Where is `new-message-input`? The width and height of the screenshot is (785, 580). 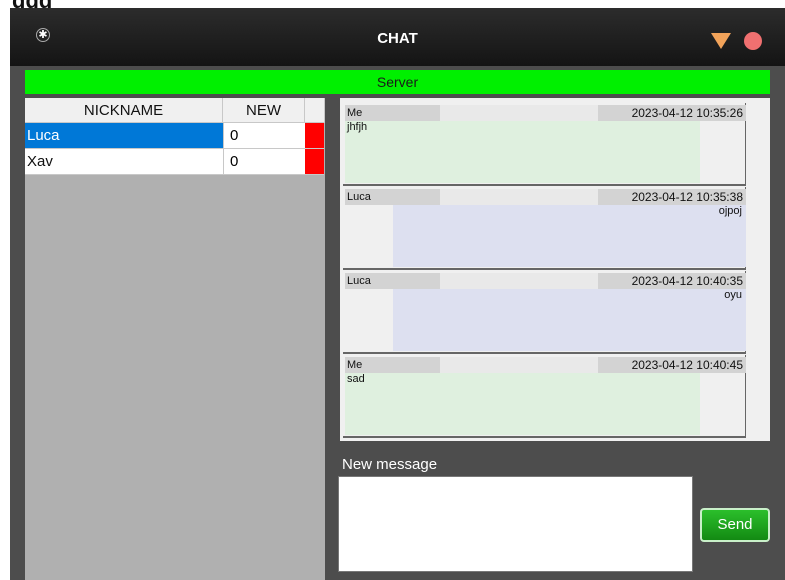 new-message-input is located at coordinates (515, 524).